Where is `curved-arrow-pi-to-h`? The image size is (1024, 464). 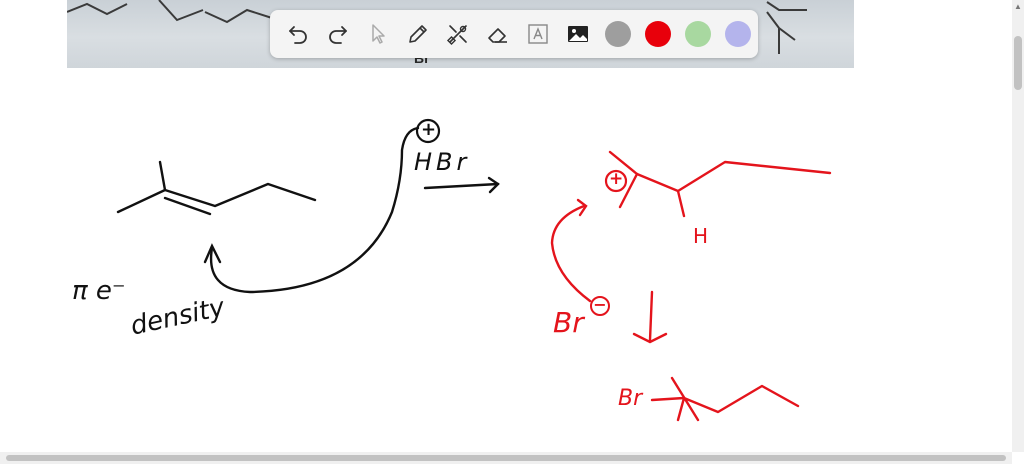
curved-arrow-pi-to-h is located at coordinates (314, 210).